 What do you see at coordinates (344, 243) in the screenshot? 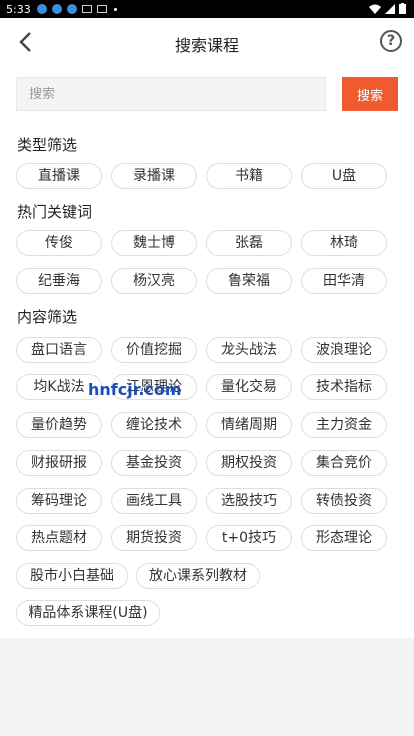
I see `tag-keyword: 林琦` at bounding box center [344, 243].